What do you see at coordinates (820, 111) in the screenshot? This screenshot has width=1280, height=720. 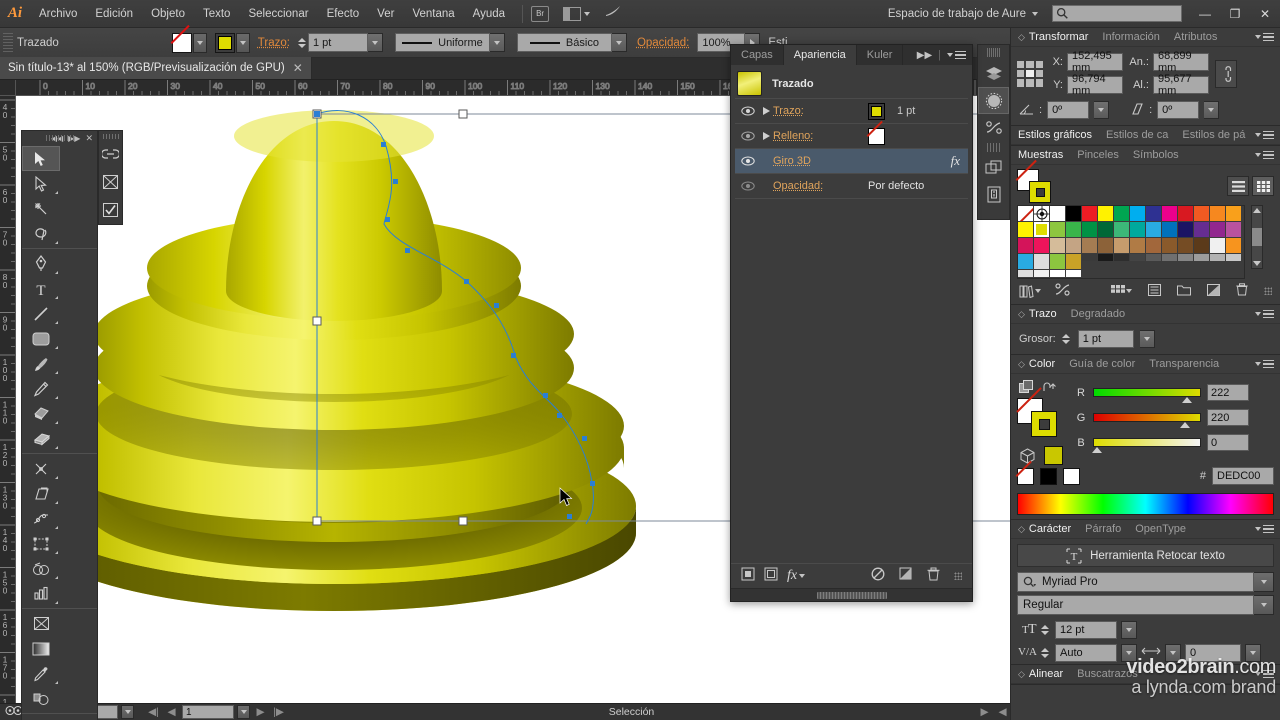 I see `appearance-stroke-label: Trazo:` at bounding box center [820, 111].